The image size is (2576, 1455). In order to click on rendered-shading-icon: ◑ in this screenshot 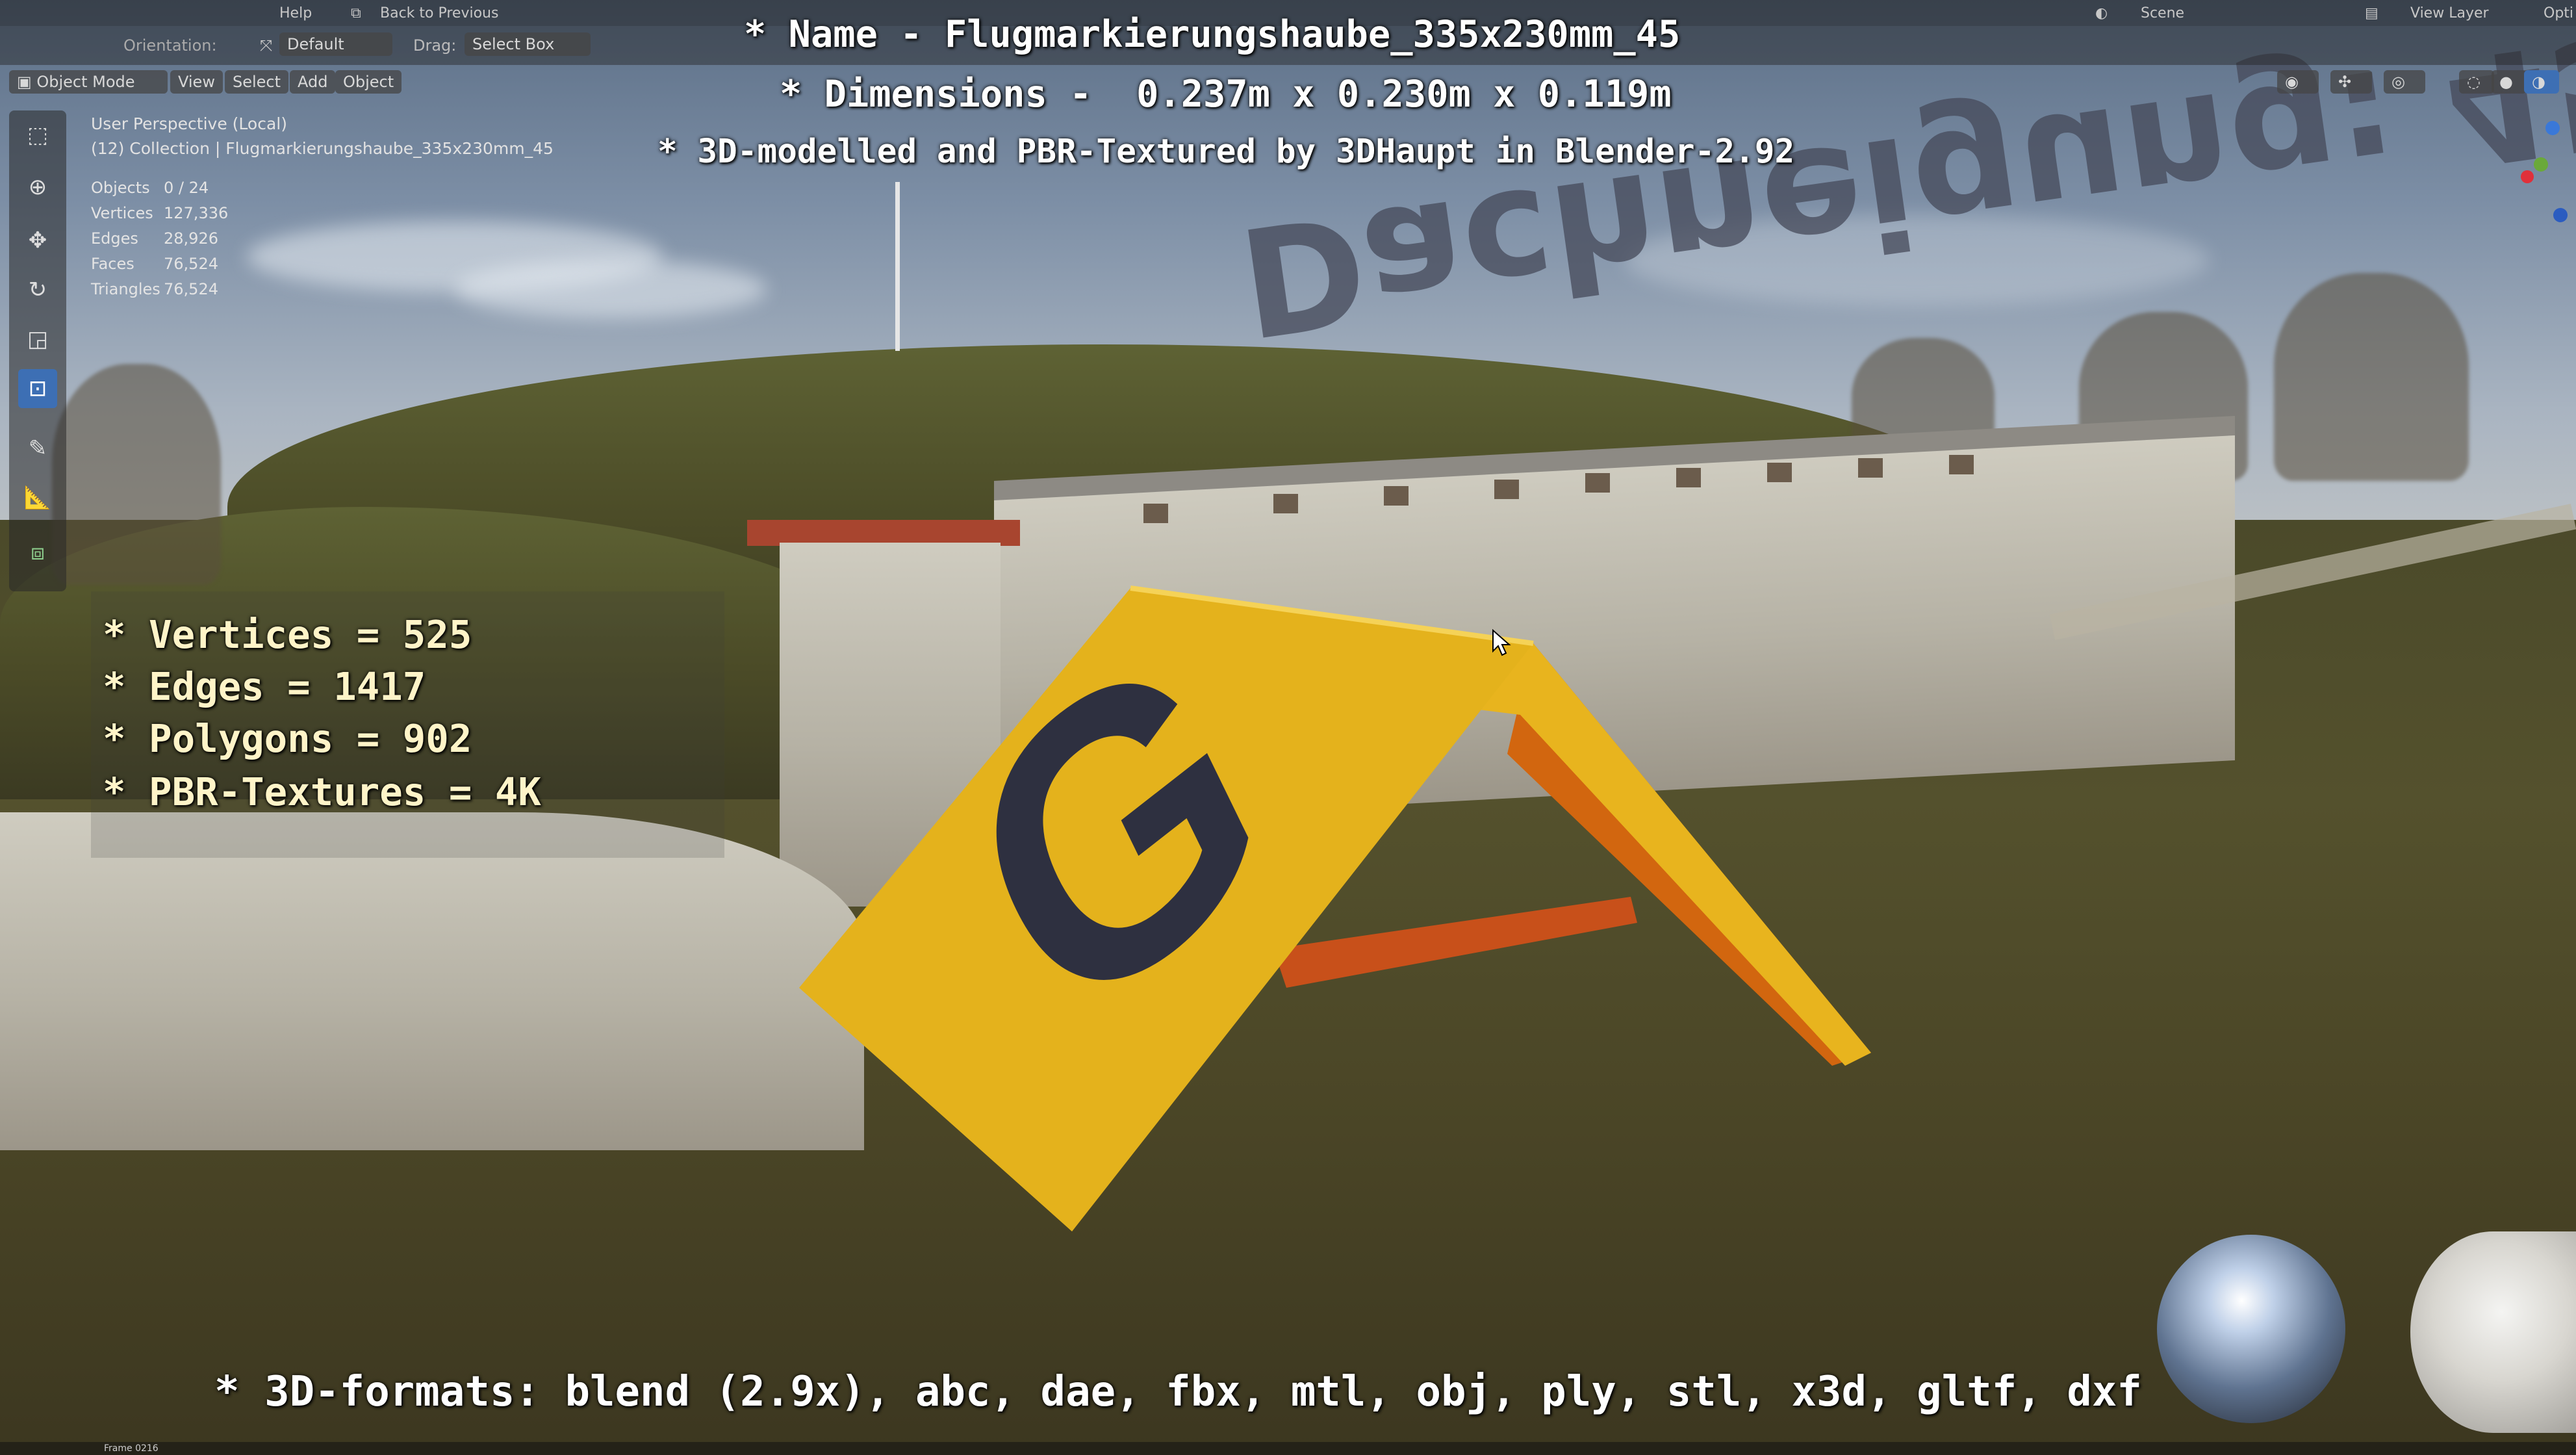, I will do `click(2541, 82)`.